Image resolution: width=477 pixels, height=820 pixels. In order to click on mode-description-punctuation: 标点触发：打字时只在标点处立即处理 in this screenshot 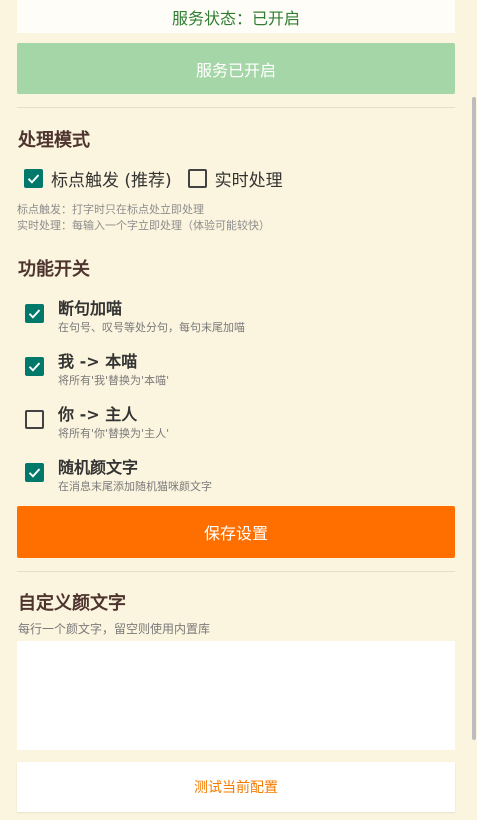, I will do `click(110, 209)`.